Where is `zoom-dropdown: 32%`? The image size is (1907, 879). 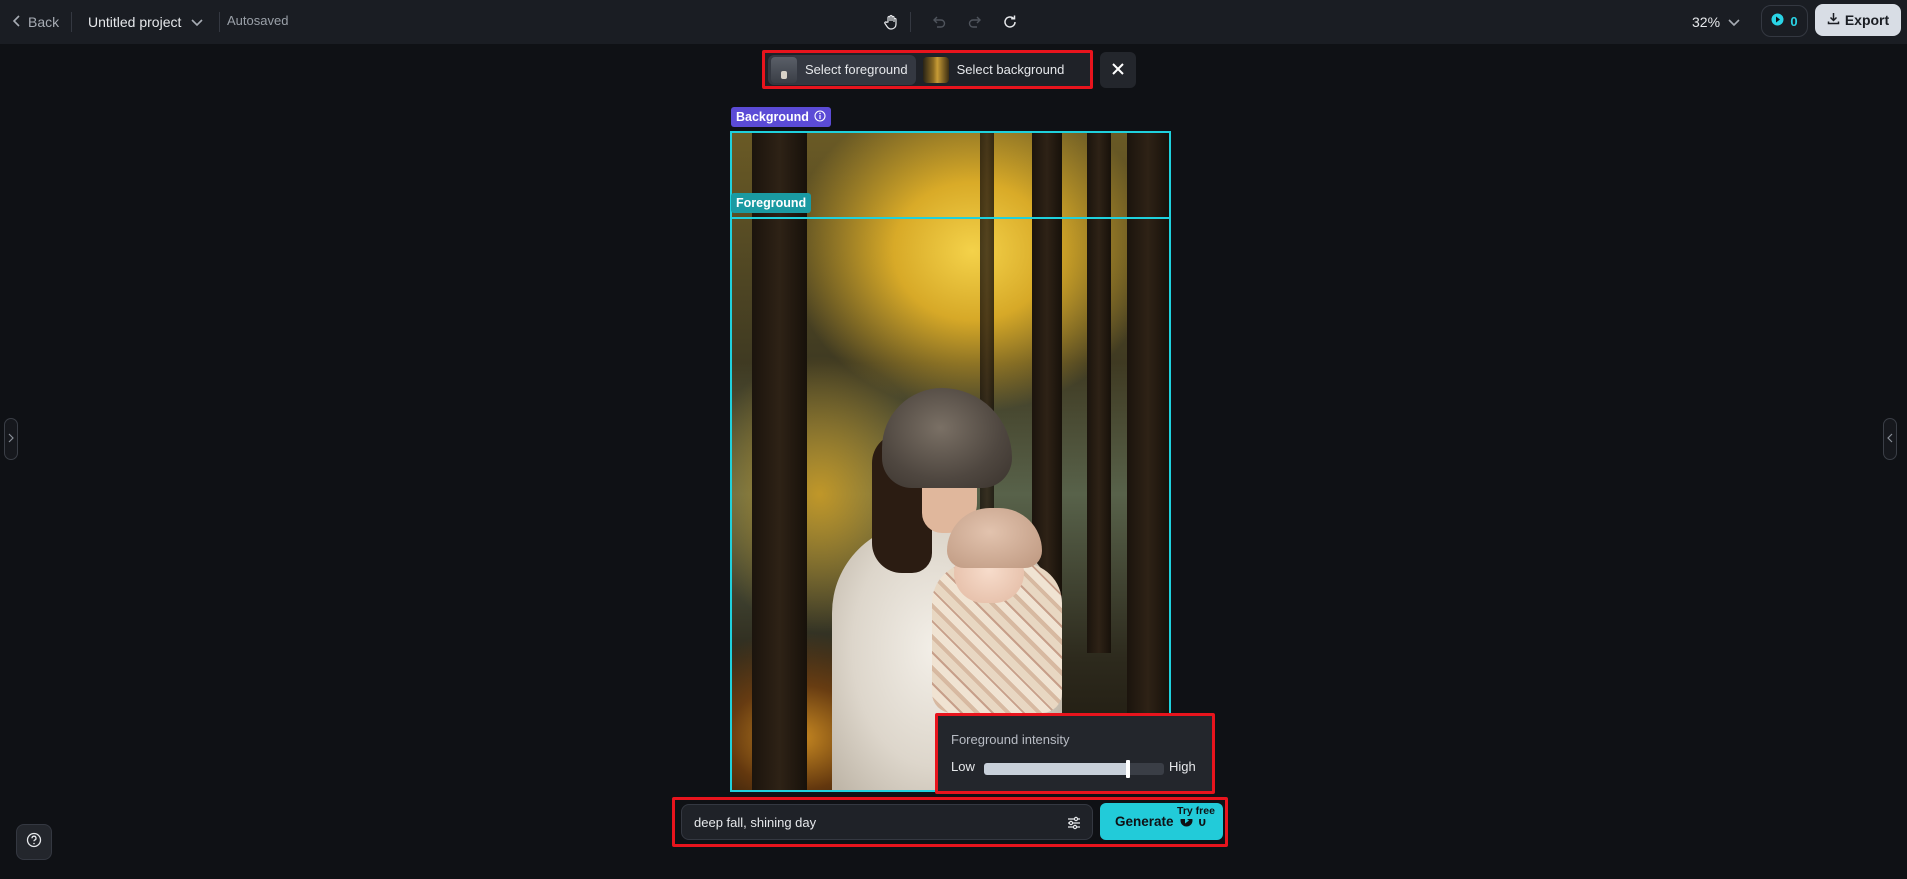 zoom-dropdown: 32% is located at coordinates (1716, 22).